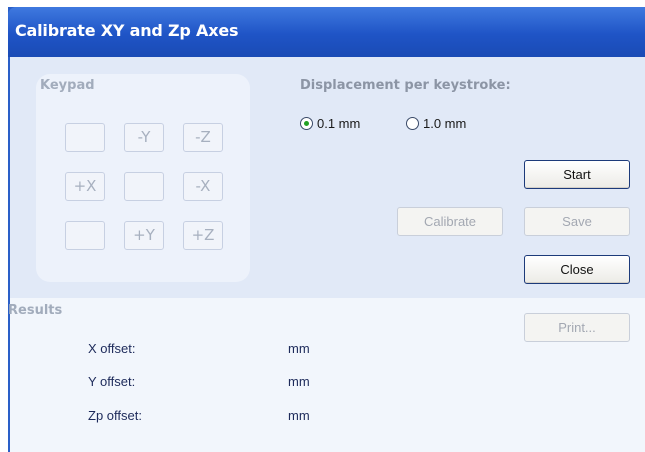  Describe the element at coordinates (412, 123) in the screenshot. I see `radio-unselected-icon` at that location.